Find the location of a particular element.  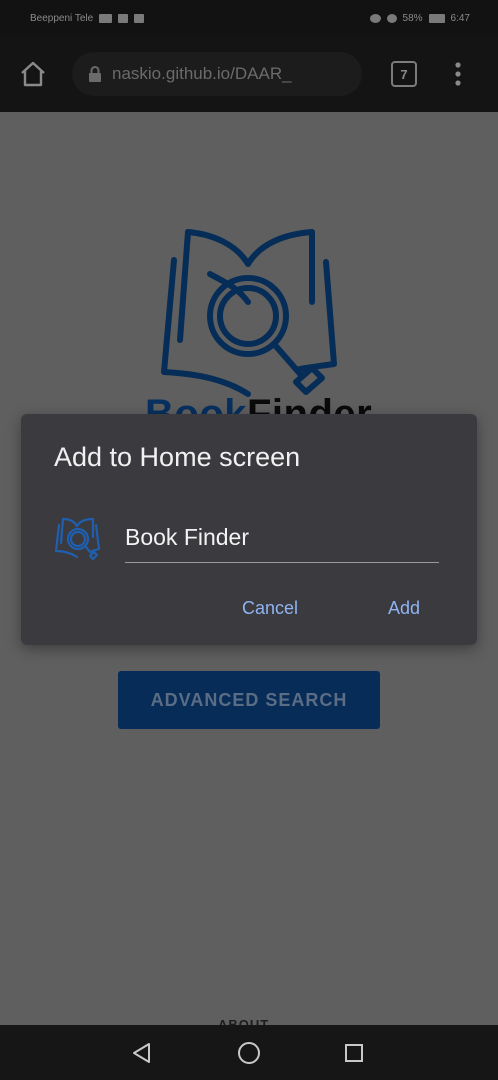

wifi-icon is located at coordinates (139, 18).